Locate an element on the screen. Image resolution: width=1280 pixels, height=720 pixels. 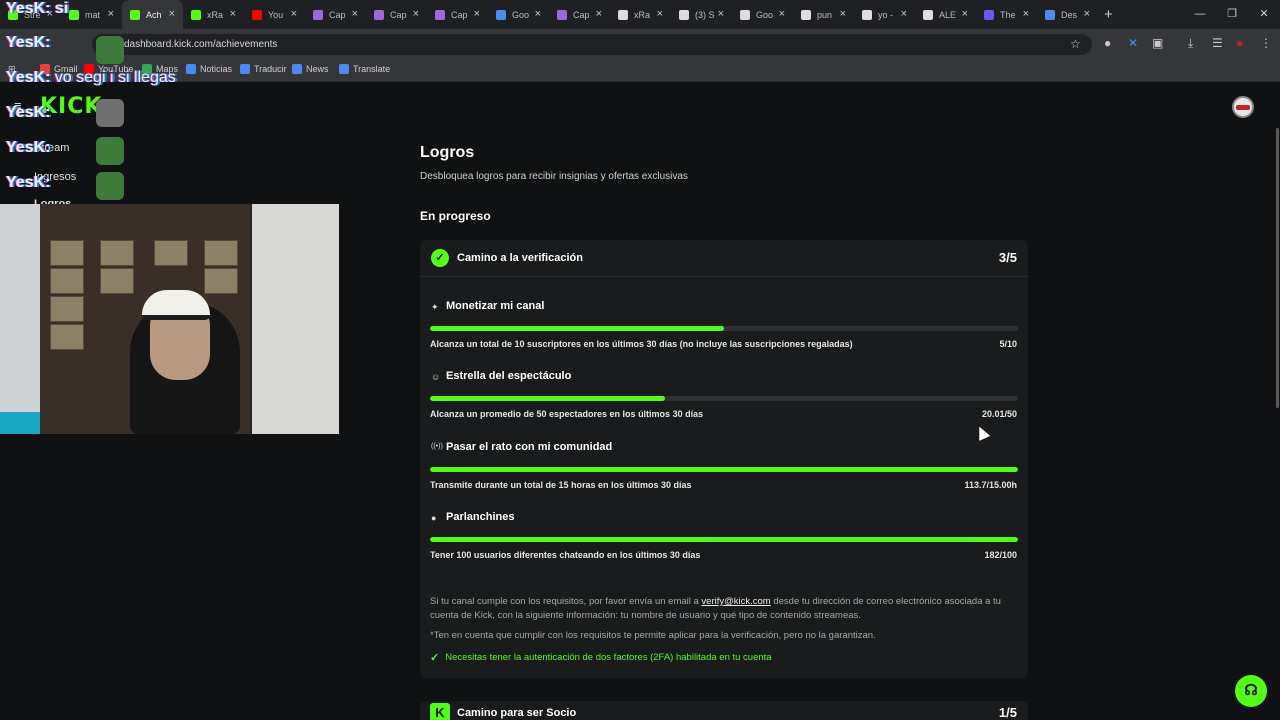
browser-tab: mat × is located at coordinates (91, 14).